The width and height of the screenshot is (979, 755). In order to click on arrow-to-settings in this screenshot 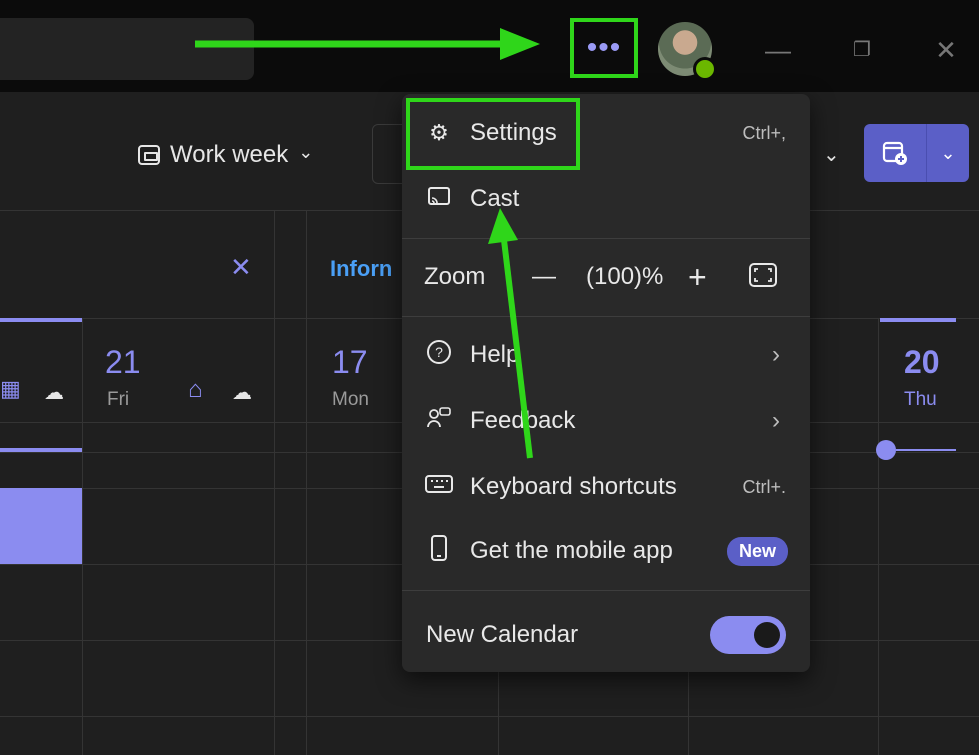, I will do `click(510, 333)`.